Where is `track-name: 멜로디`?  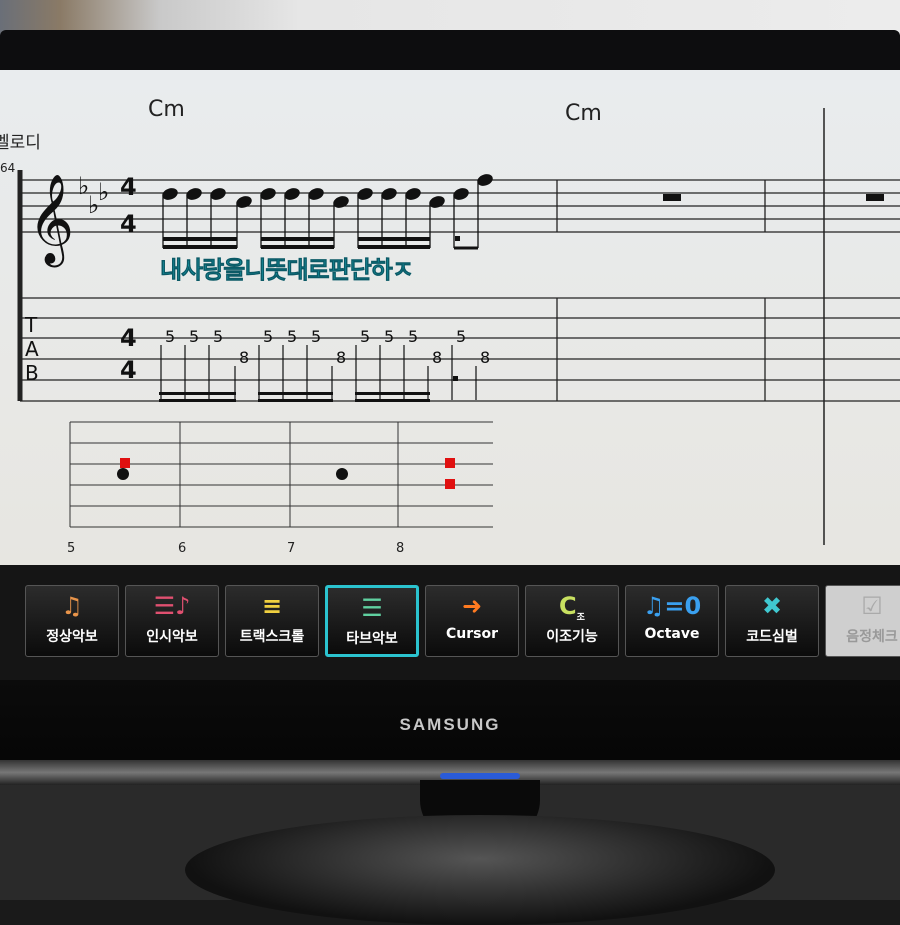 track-name: 멜로디 is located at coordinates (20, 143).